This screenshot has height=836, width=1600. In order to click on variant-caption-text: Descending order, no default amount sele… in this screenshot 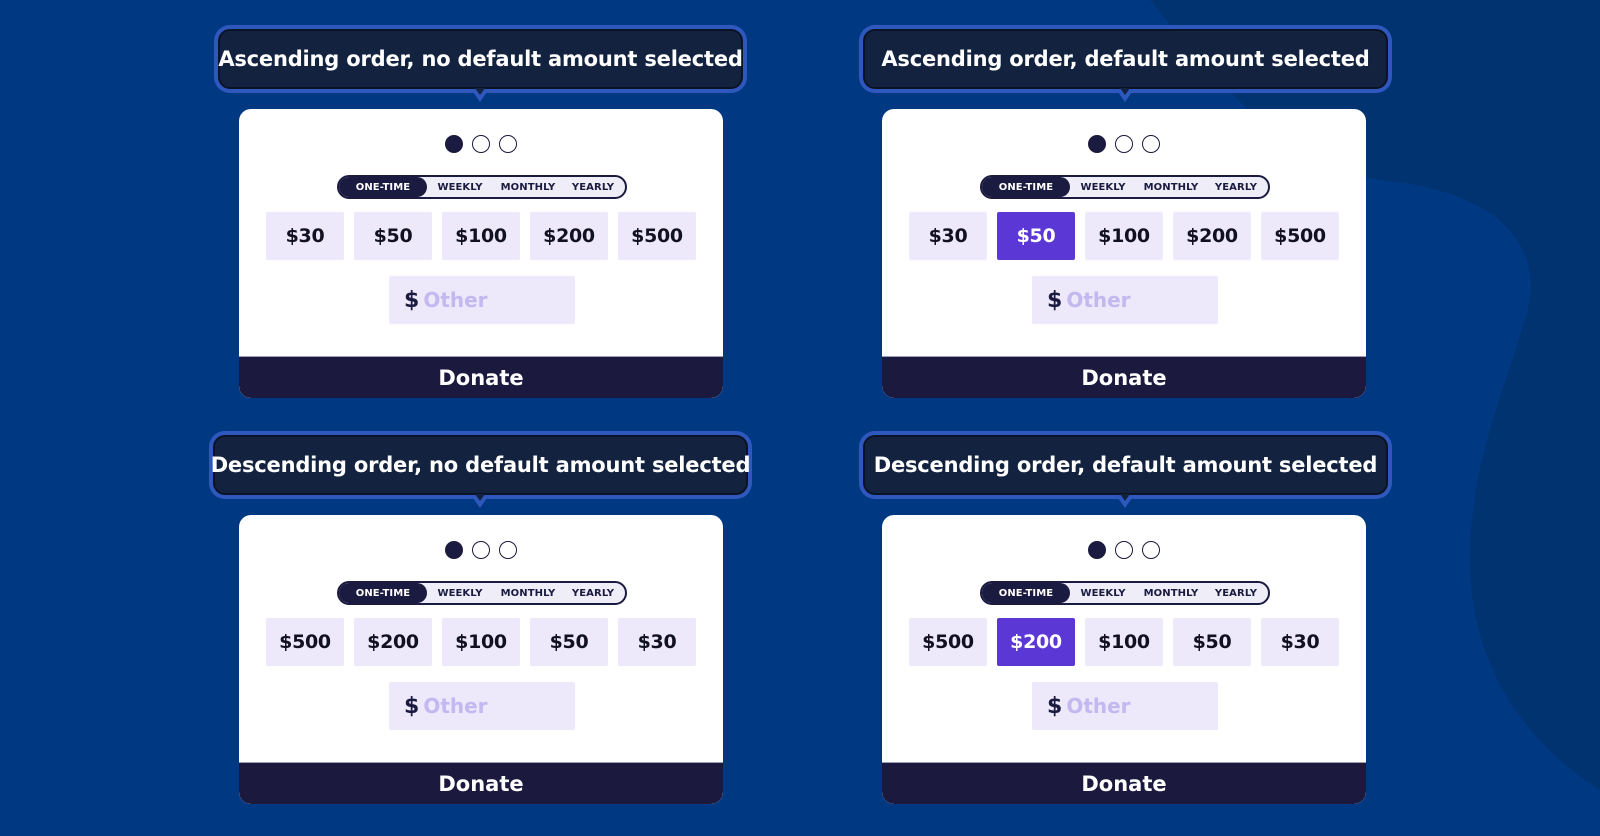, I will do `click(480, 465)`.